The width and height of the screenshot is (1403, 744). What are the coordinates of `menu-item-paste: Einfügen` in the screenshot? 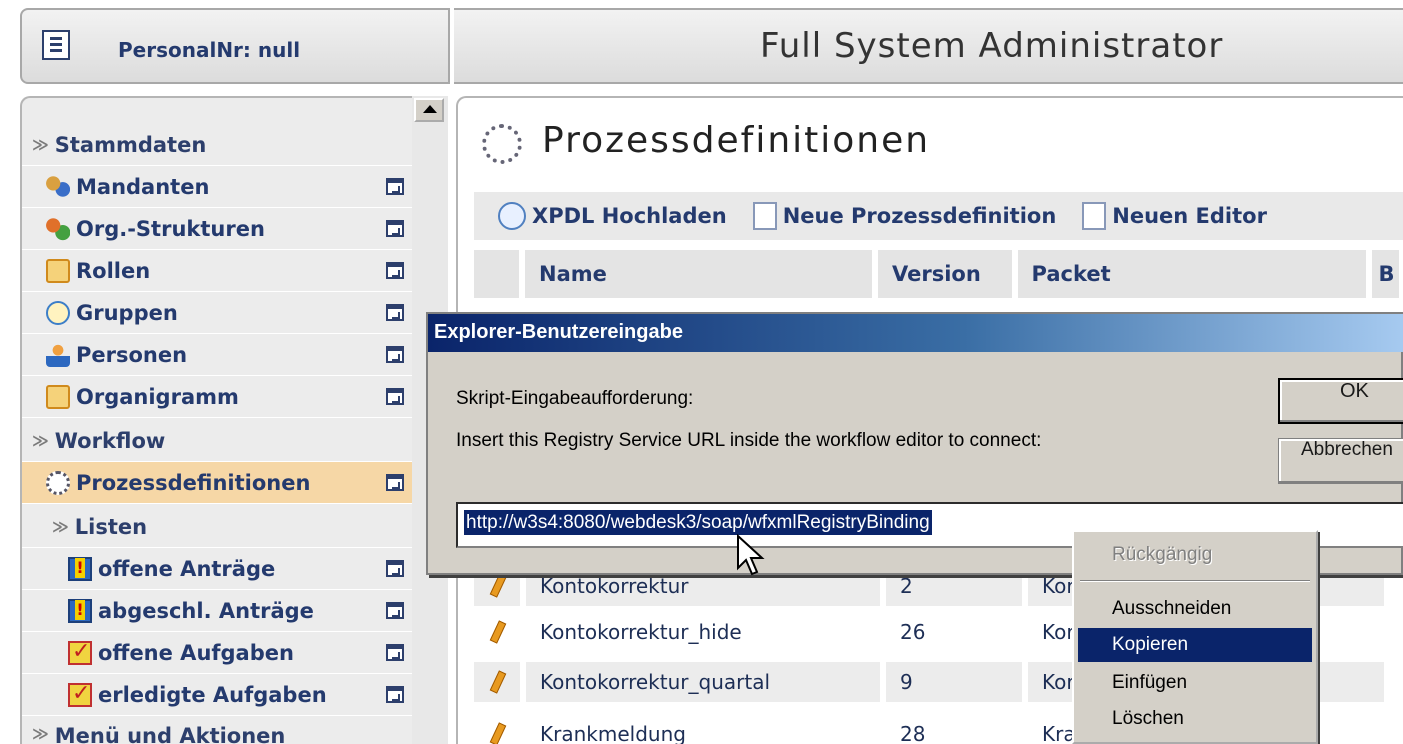 It's located at (1195, 683).